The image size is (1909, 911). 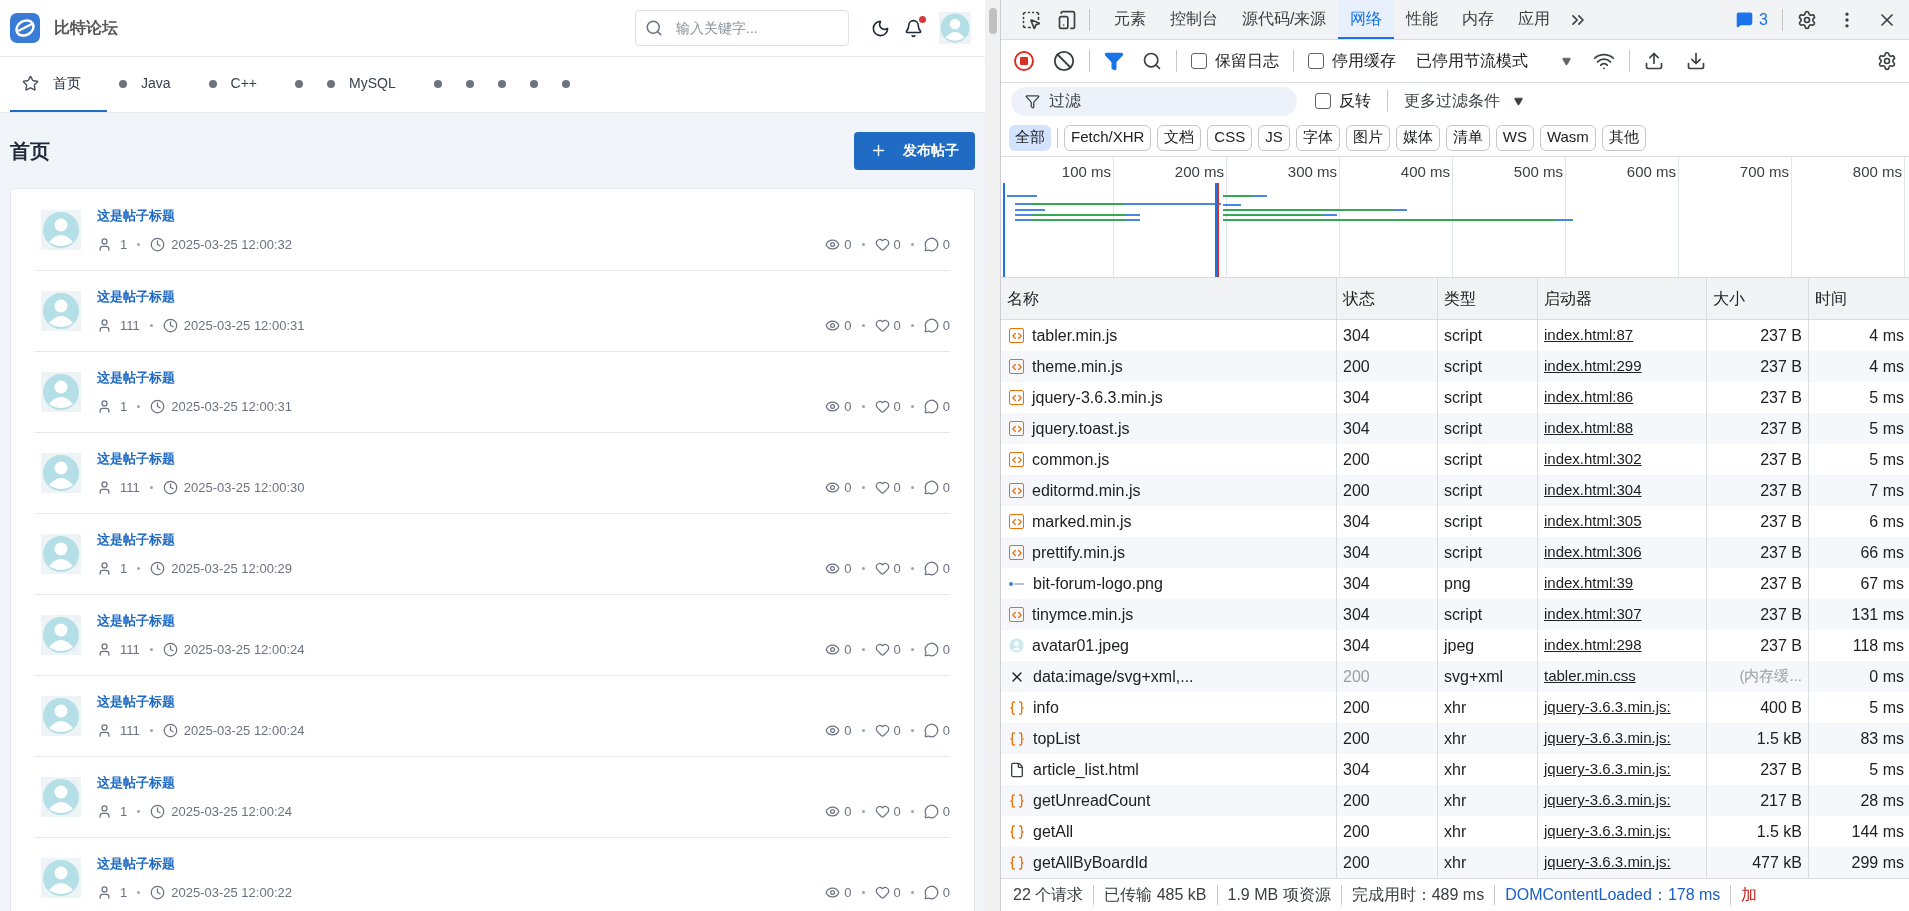 I want to click on board-tab: C++, so click(x=240, y=84).